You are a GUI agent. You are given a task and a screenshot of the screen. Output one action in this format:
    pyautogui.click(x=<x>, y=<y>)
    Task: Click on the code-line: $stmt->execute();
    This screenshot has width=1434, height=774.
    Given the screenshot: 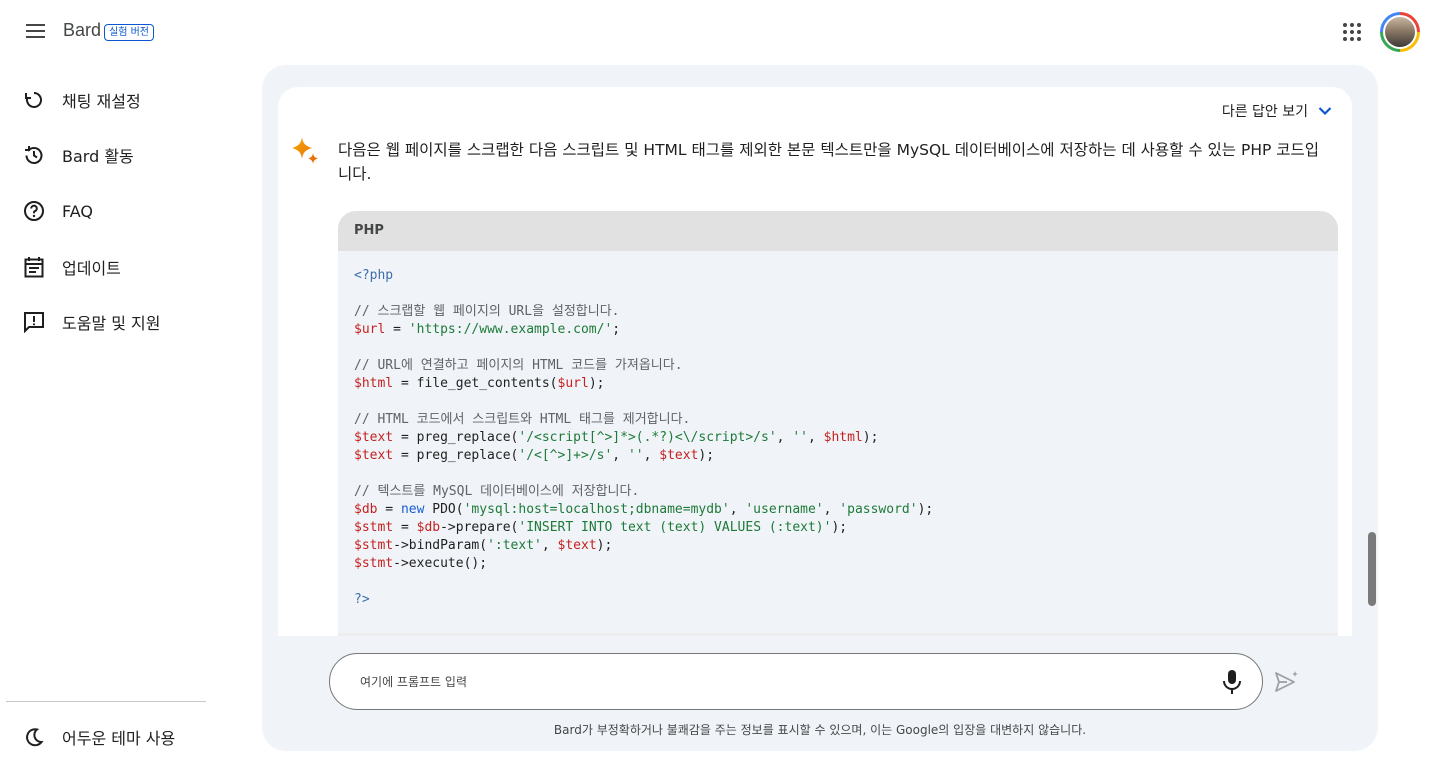 What is the action you would take?
    pyautogui.click(x=838, y=564)
    